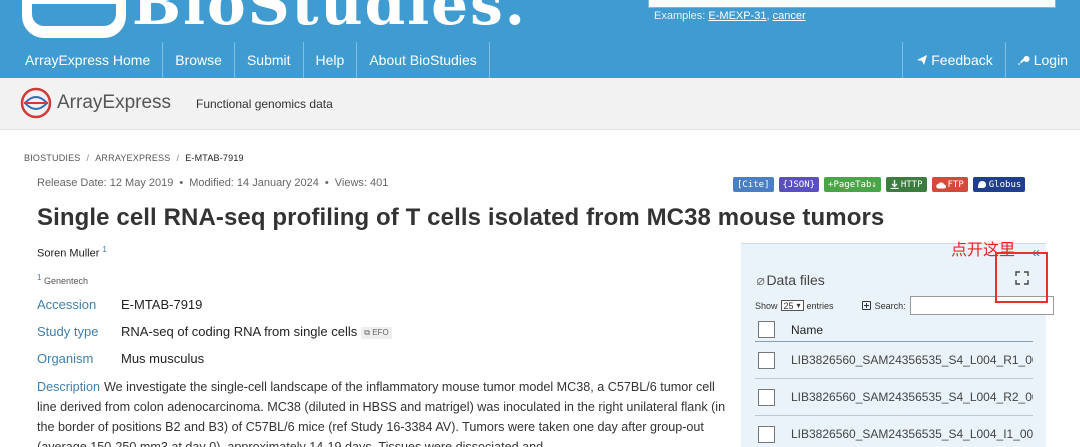 The image size is (1080, 447). Describe the element at coordinates (852, 184) in the screenshot. I see `pagetab-button: +PageTab↓` at that location.